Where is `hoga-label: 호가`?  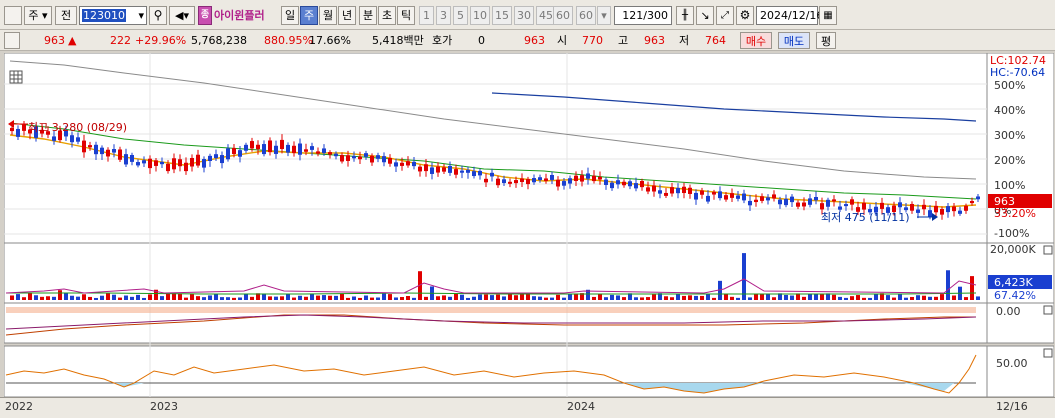
hoga-label: 호가 is located at coordinates (442, 40).